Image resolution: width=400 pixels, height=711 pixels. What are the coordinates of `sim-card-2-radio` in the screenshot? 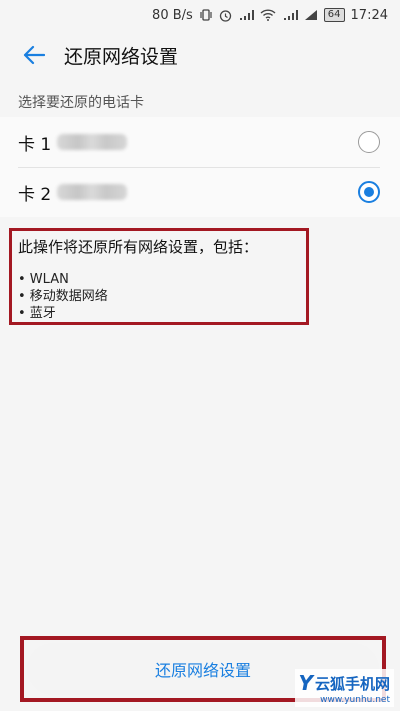 It's located at (369, 192).